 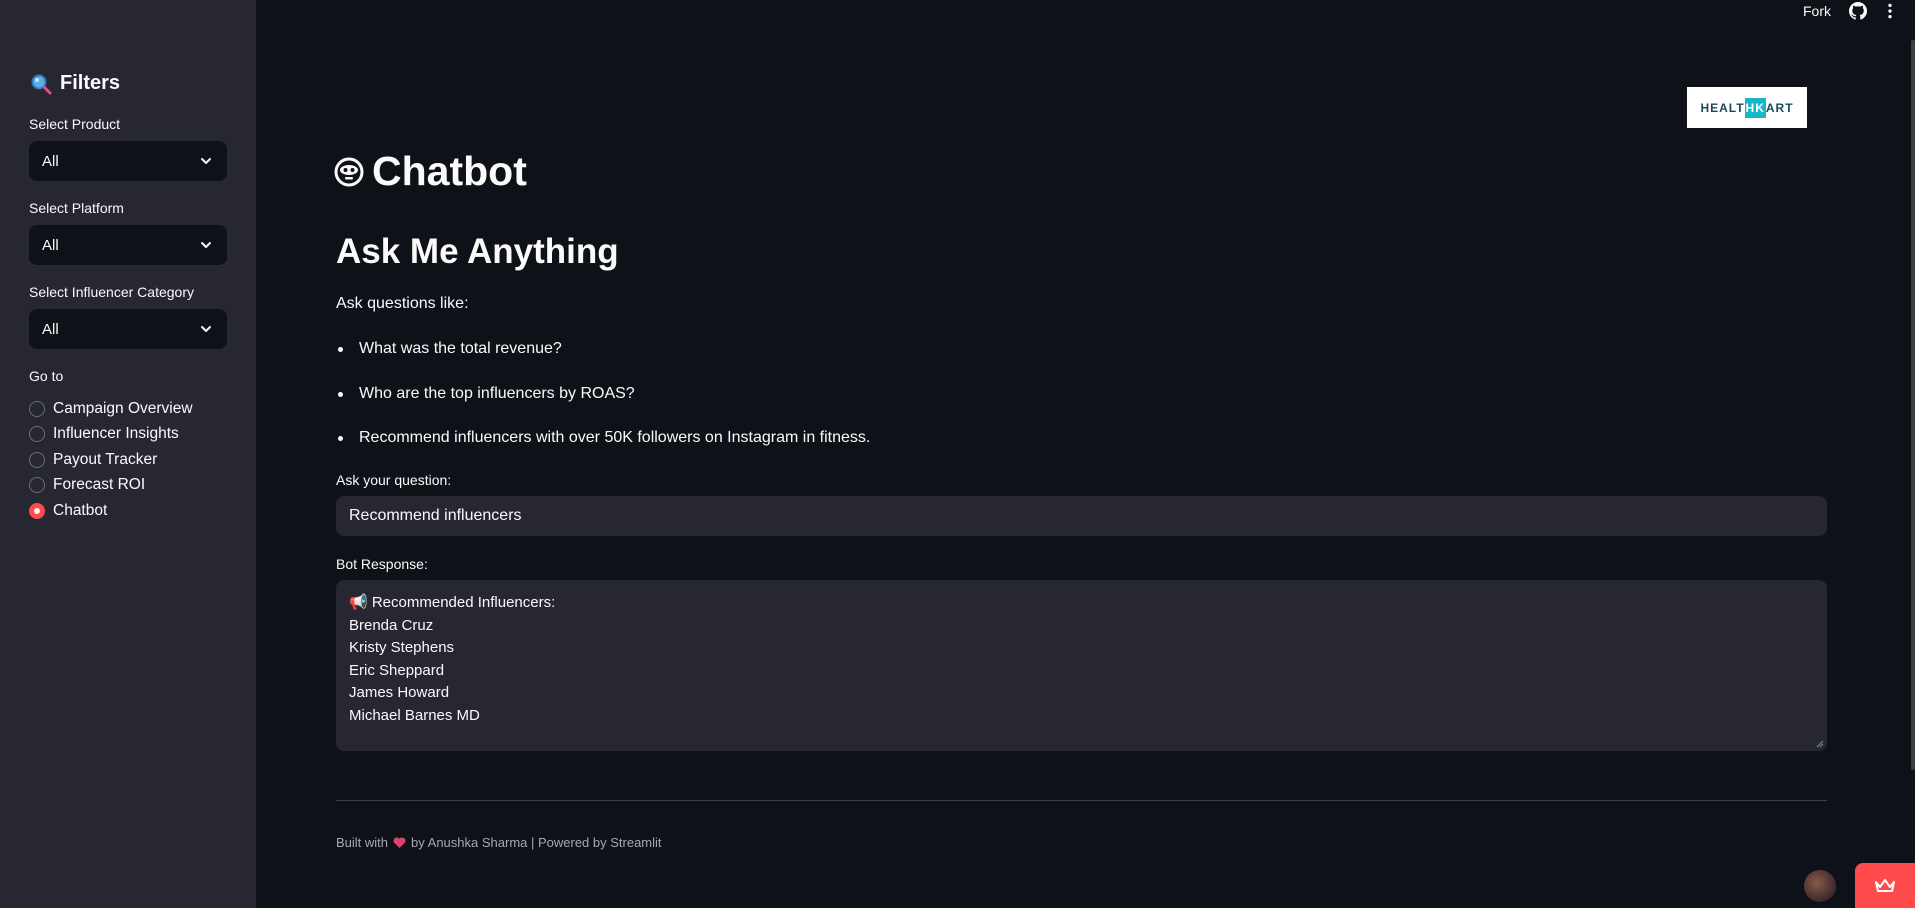 I want to click on list-item: What was the total revenue?, so click(x=603, y=359).